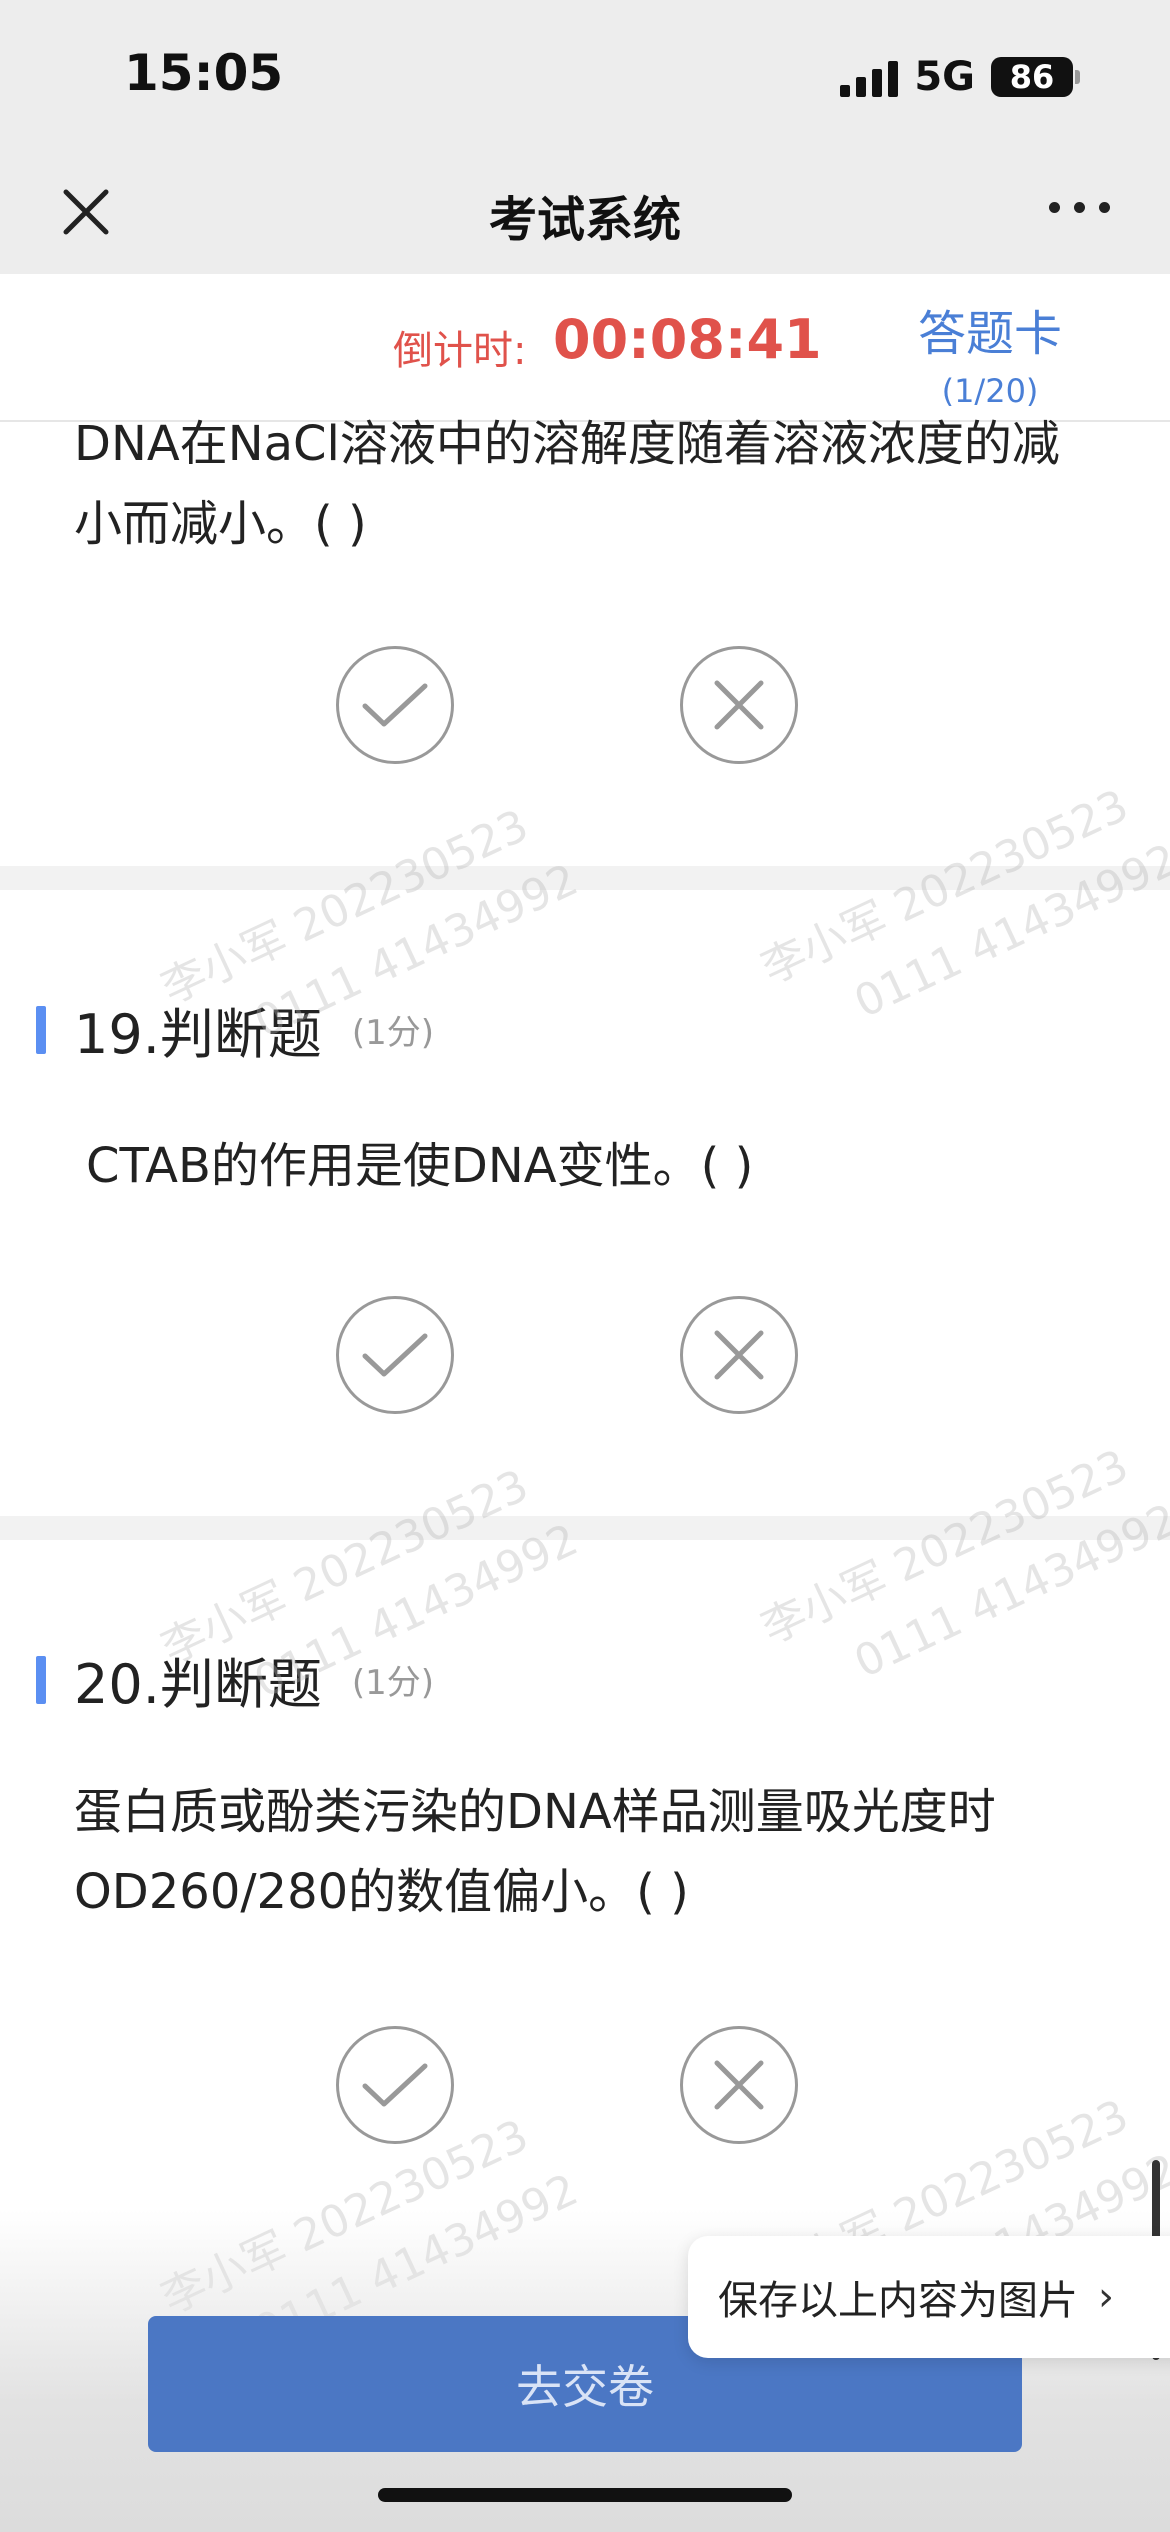 This screenshot has height=2532, width=1170. Describe the element at coordinates (869, 77) in the screenshot. I see `signal-icon` at that location.